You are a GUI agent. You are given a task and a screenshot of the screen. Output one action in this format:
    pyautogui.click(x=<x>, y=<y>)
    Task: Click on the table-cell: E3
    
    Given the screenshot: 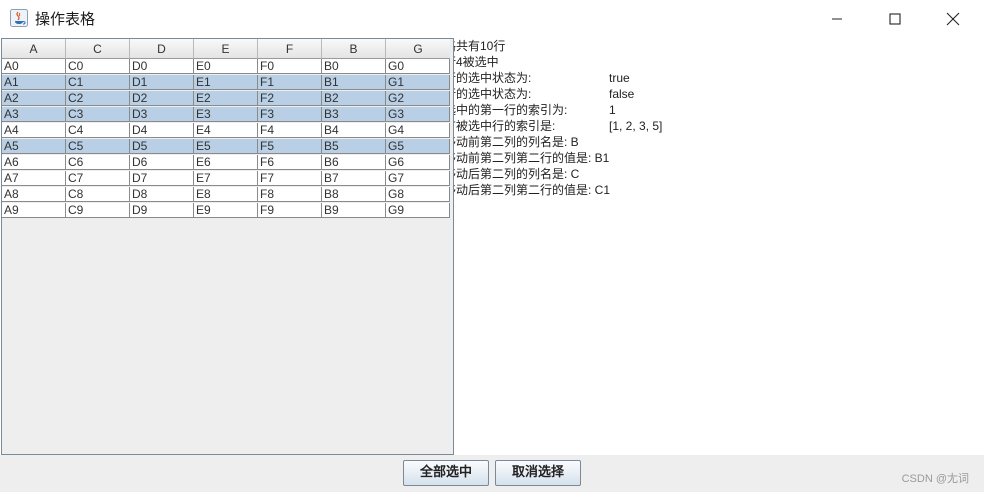 What is the action you would take?
    pyautogui.click(x=226, y=114)
    